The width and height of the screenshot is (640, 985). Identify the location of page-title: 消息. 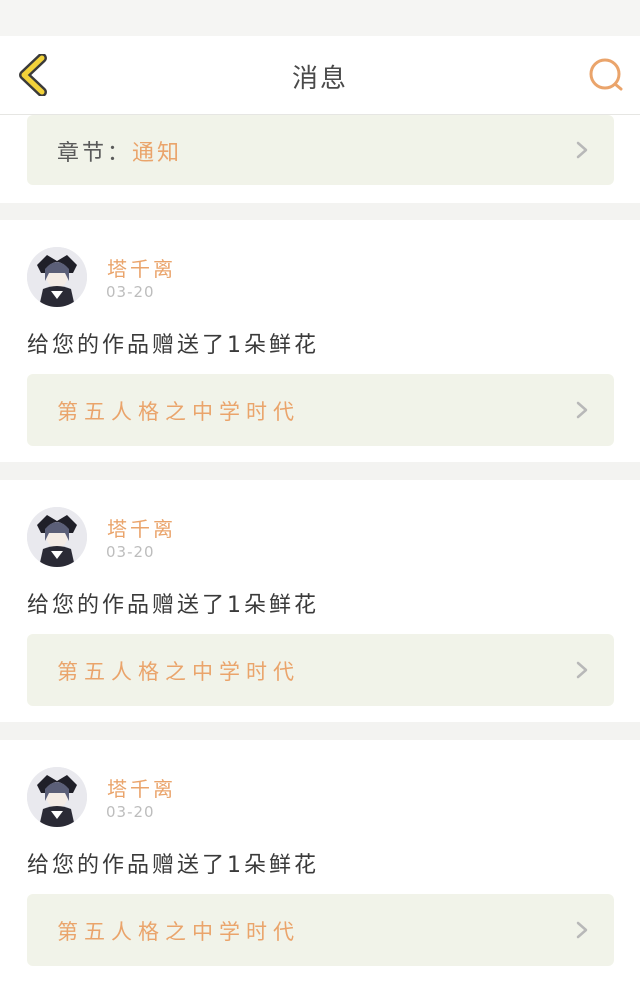
(319, 79).